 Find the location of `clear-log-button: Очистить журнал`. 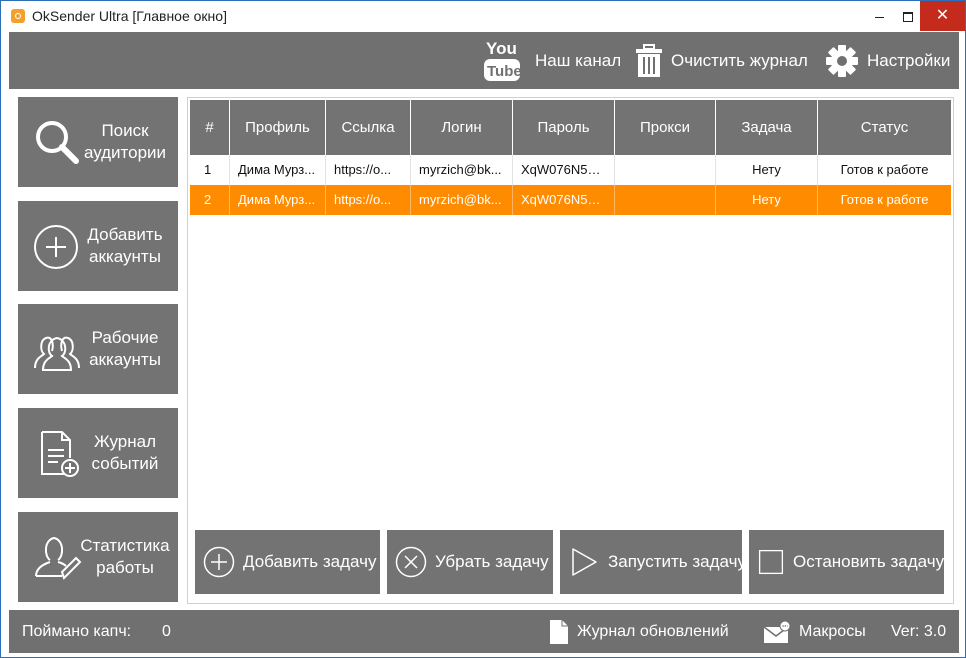

clear-log-button: Очистить журнал is located at coordinates (721, 60).